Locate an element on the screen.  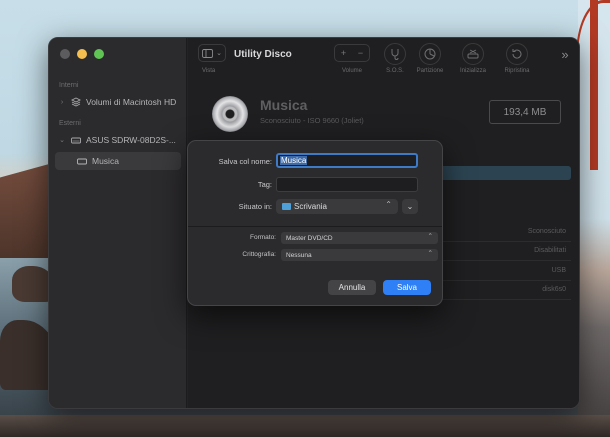
more-toolbar-button: » is located at coordinates (565, 54).